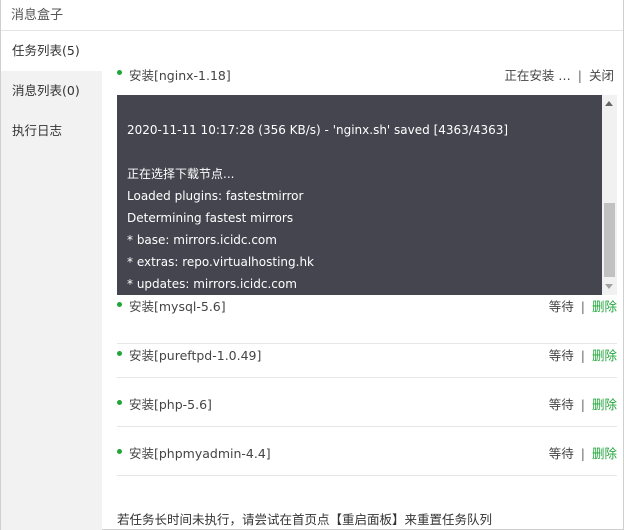 The height and width of the screenshot is (530, 624). Describe the element at coordinates (180, 75) in the screenshot. I see `task-name: 安装[nginx-1.18]` at that location.